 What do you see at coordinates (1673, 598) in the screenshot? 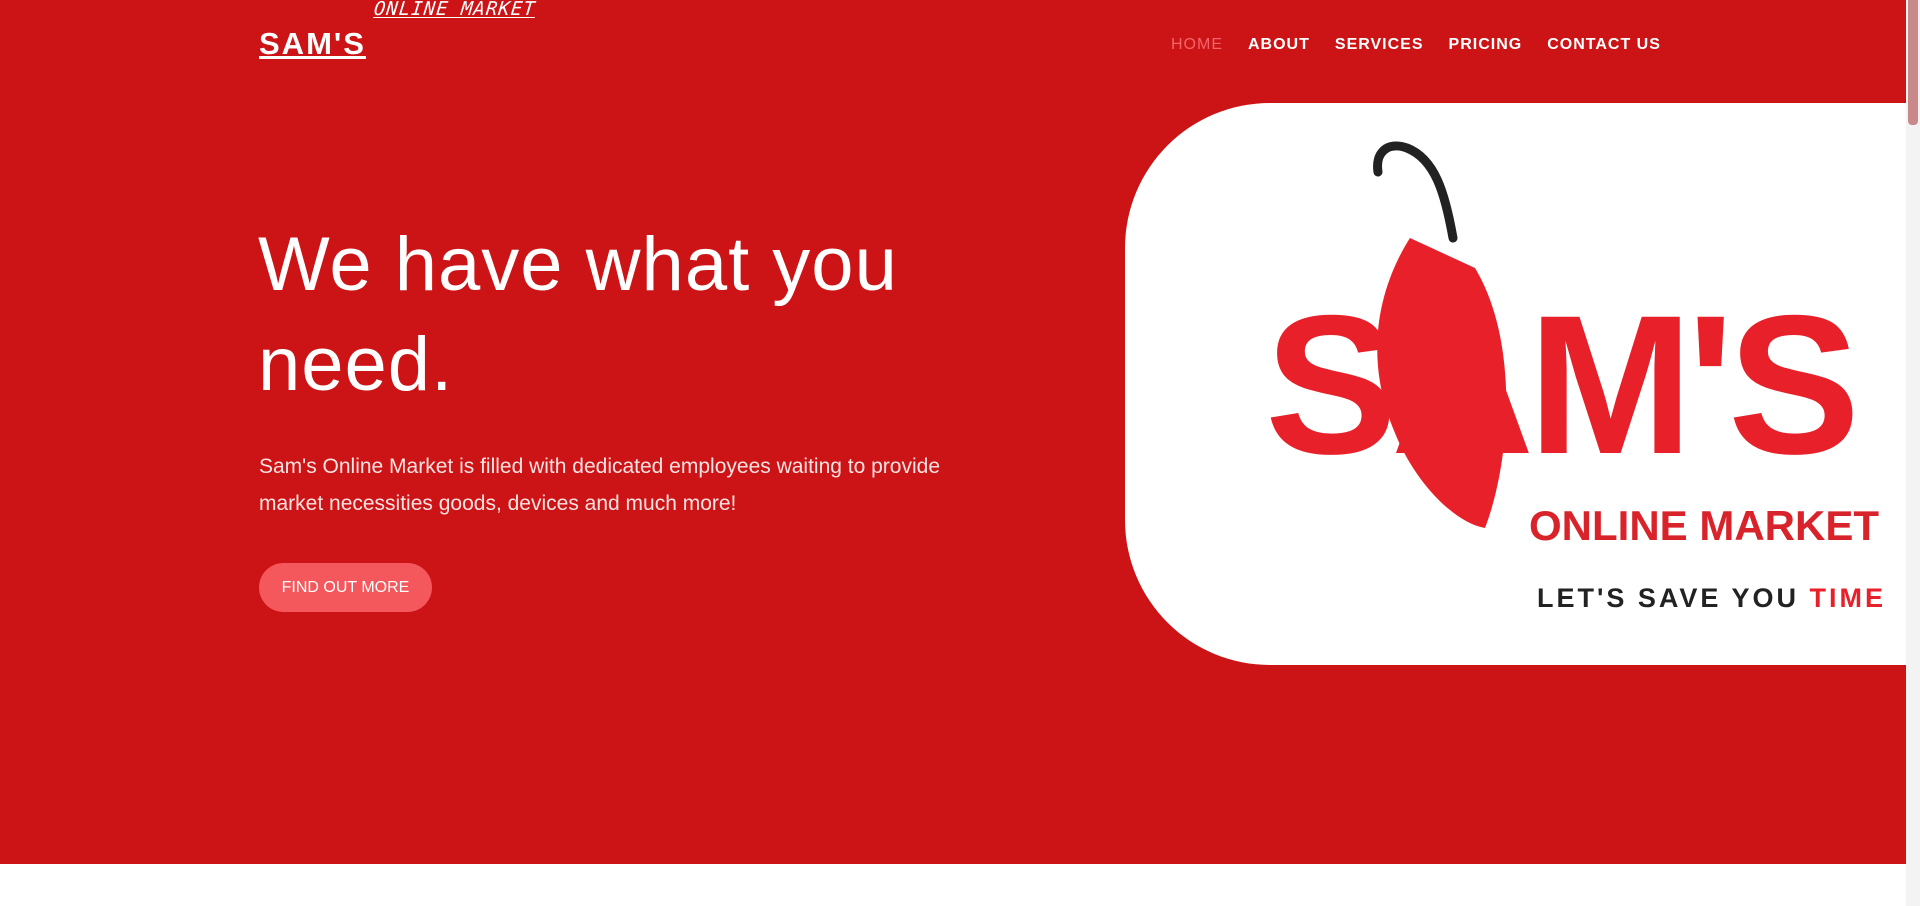
I see `logo-tagline-dark: LET'S SAVE YOU` at bounding box center [1673, 598].